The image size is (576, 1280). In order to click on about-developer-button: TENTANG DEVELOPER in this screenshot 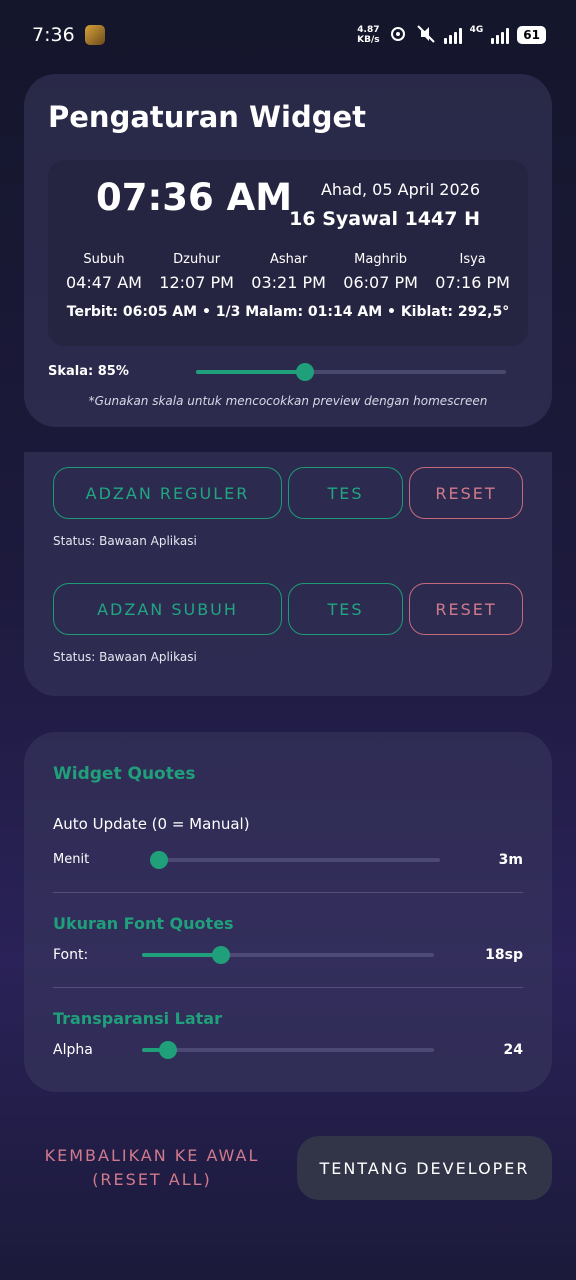, I will do `click(424, 1168)`.